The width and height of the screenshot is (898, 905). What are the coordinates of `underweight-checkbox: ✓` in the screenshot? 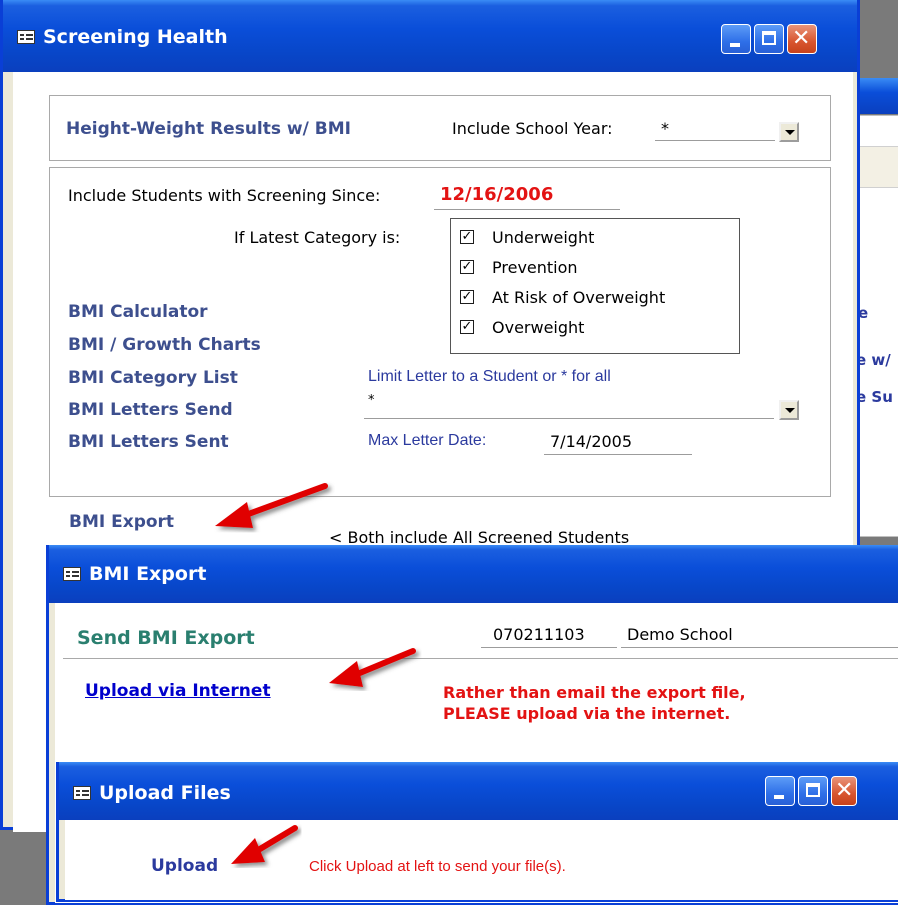 It's located at (467, 237).